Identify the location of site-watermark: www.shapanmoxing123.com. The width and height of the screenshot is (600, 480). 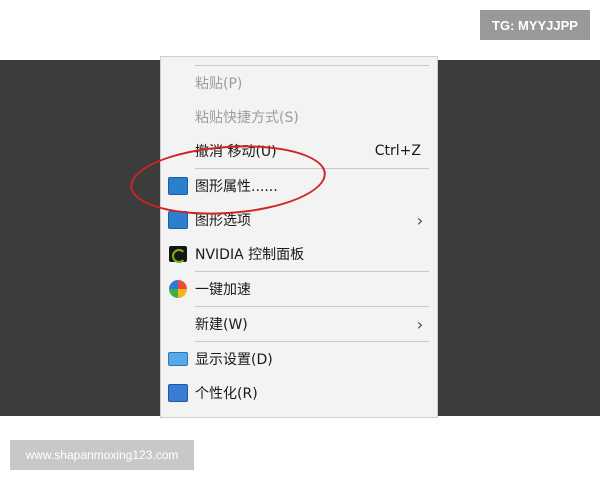
(102, 455).